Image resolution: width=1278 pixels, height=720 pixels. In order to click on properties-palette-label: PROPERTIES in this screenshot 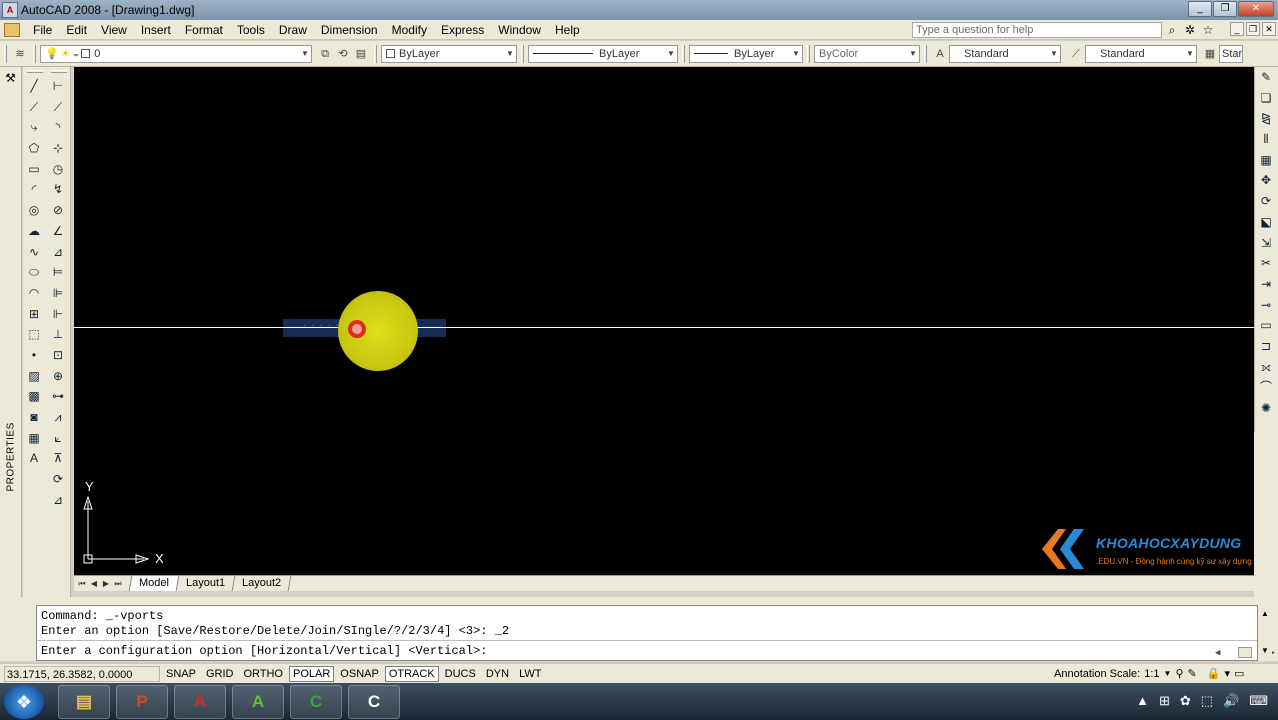, I will do `click(11, 456)`.